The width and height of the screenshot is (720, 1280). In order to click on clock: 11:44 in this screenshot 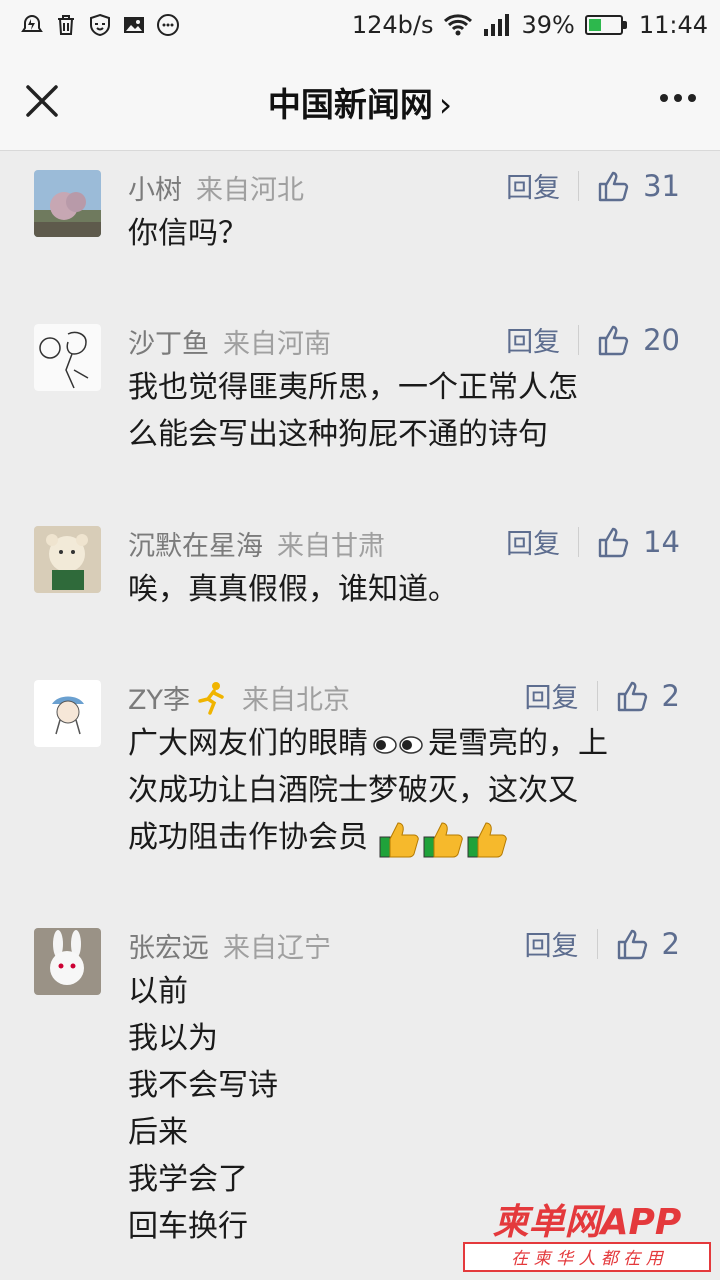, I will do `click(673, 25)`.